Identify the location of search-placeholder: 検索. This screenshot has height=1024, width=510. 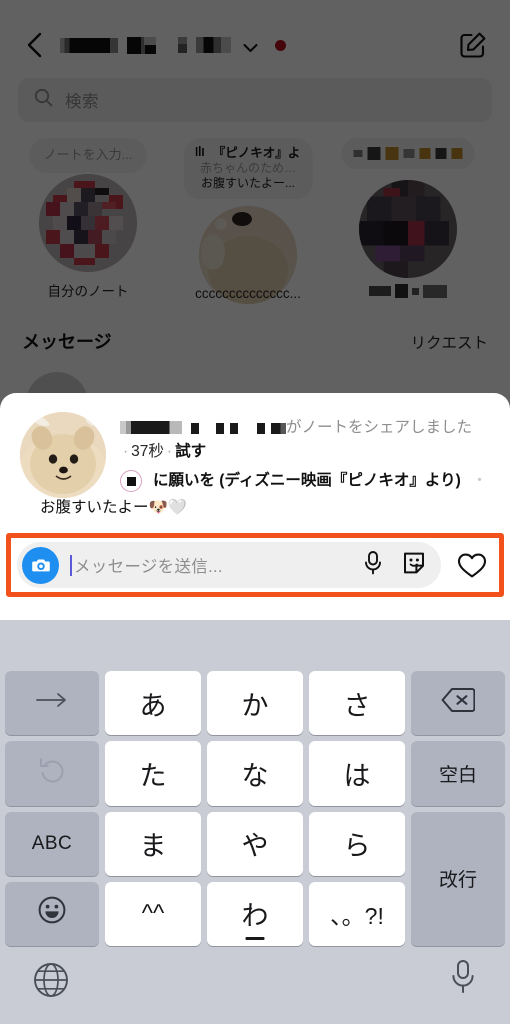
(82, 102).